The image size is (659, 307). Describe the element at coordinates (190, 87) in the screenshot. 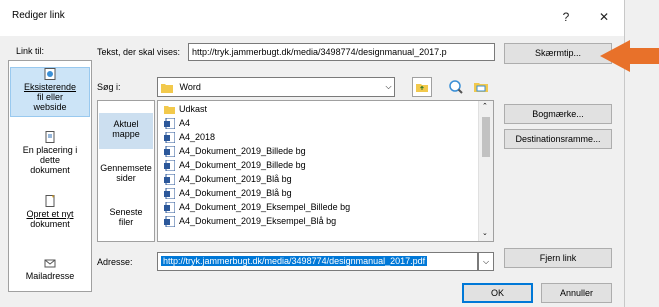

I see `look-in-value: Word` at that location.